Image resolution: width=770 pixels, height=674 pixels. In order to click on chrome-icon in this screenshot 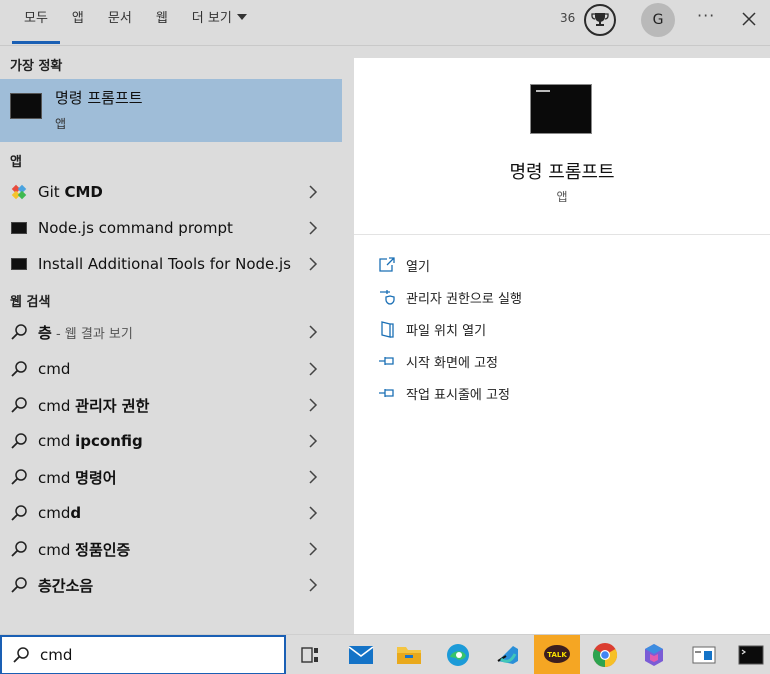, I will do `click(605, 655)`.